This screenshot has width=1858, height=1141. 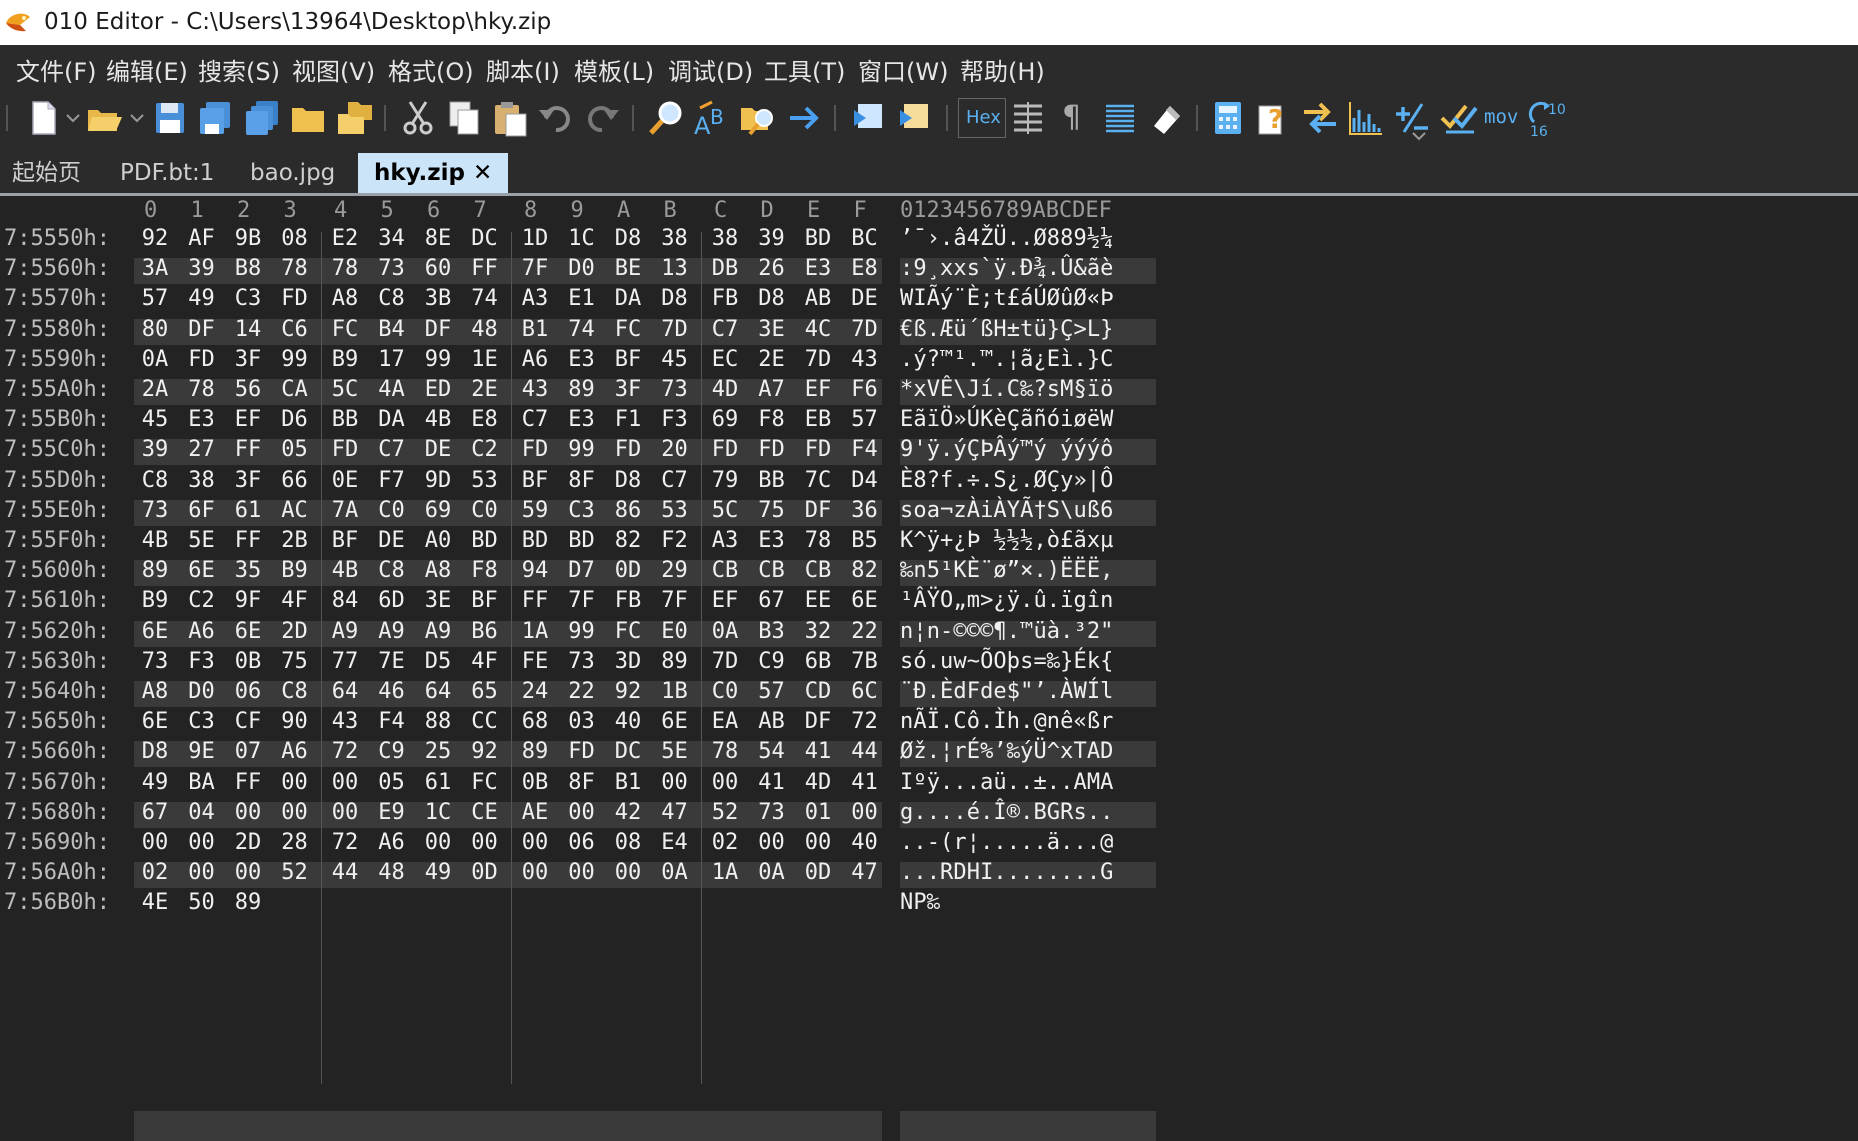 I want to click on hex-byte: 64, so click(x=438, y=691).